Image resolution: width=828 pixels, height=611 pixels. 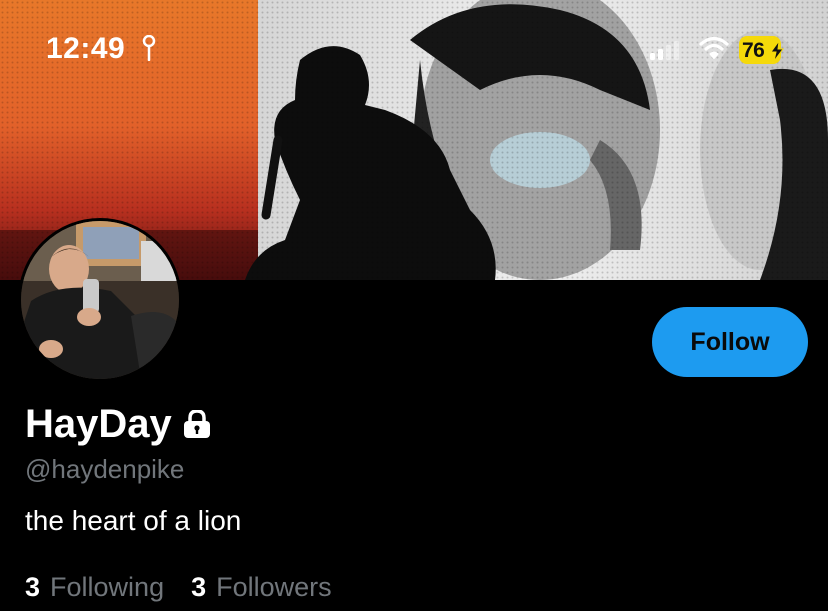 I want to click on follow-button: Follow, so click(x=730, y=342).